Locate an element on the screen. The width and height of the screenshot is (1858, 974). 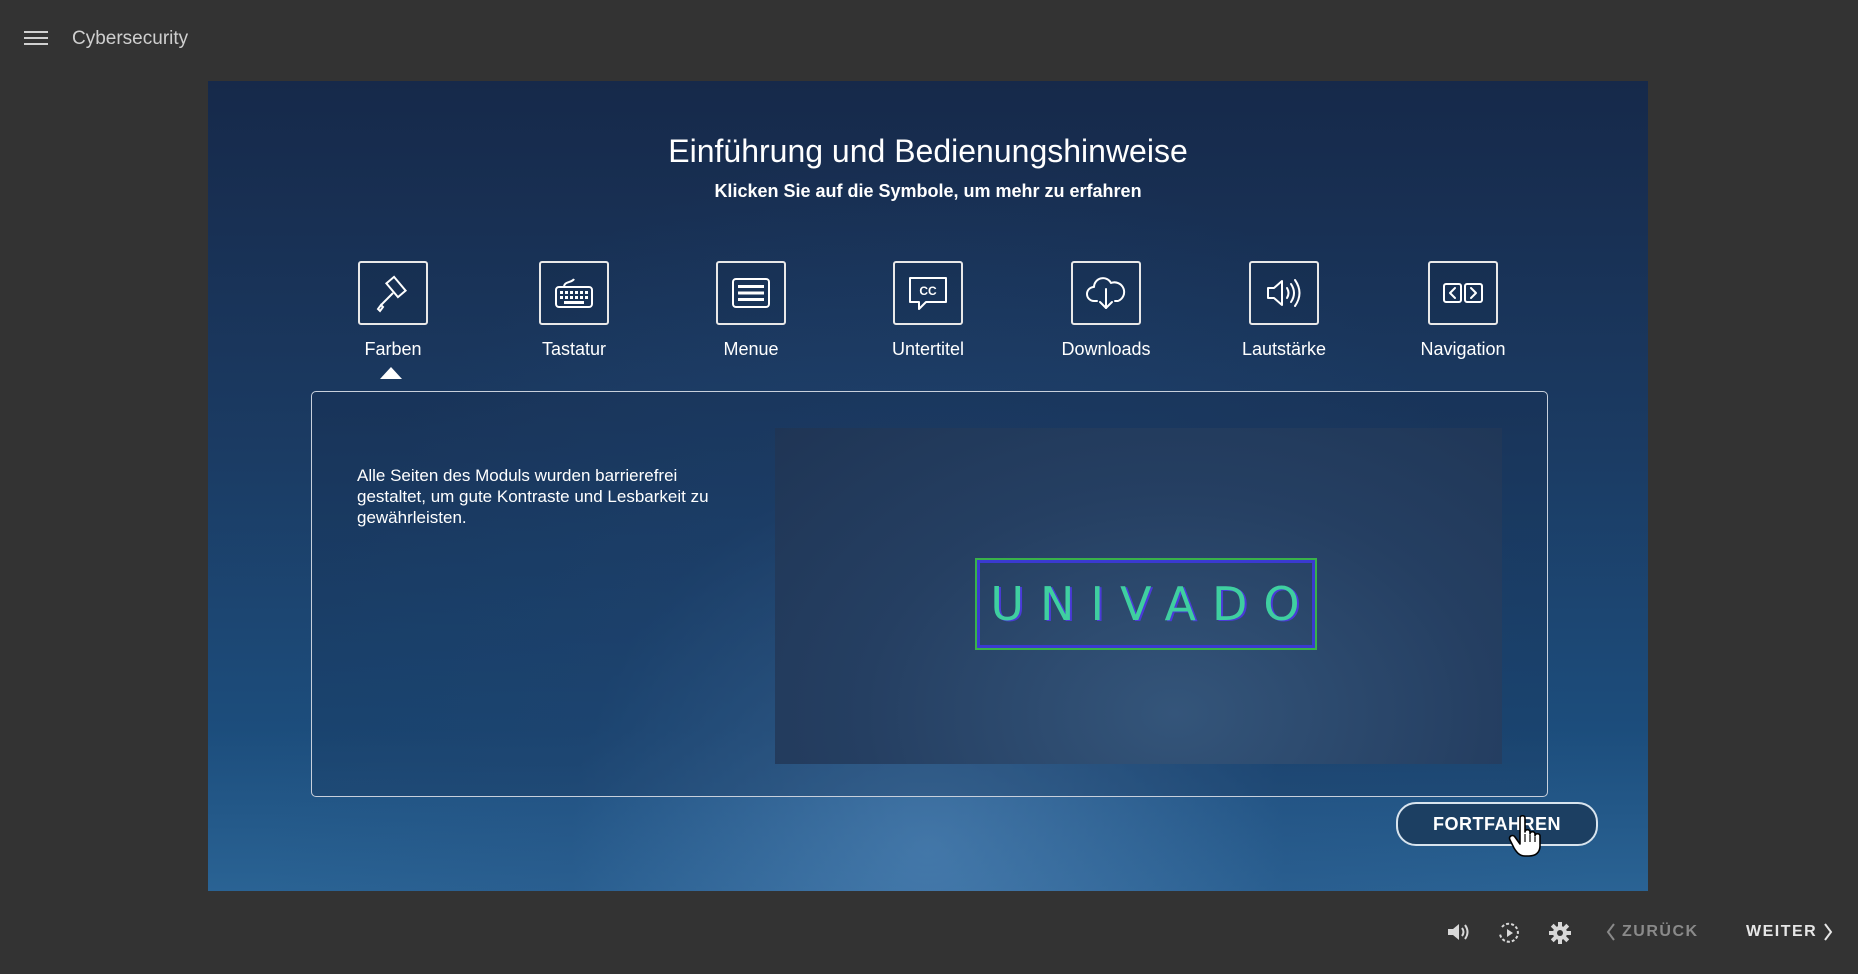
chevron-right-icon is located at coordinates (1828, 932).